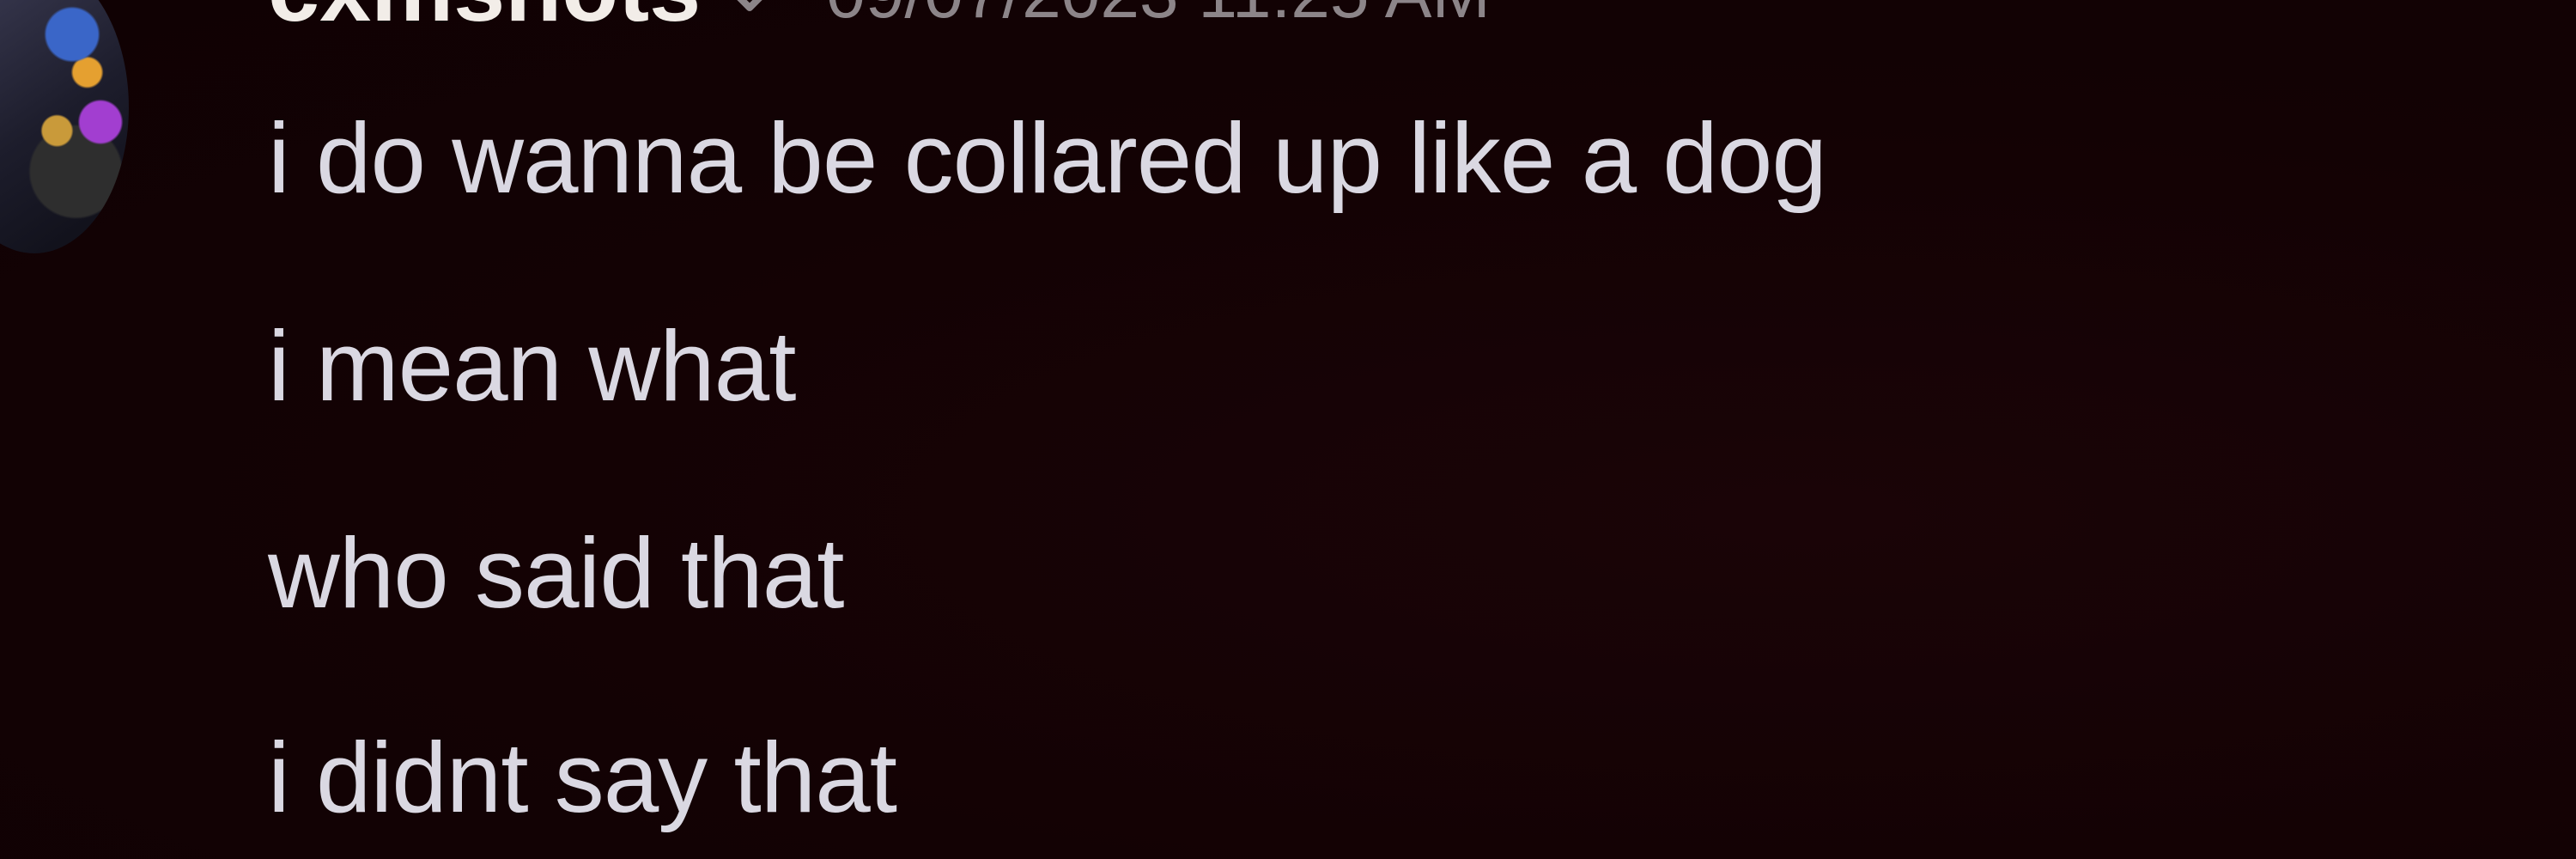 This screenshot has width=2576, height=859. Describe the element at coordinates (750, 13) in the screenshot. I see `checkmark-icon` at that location.